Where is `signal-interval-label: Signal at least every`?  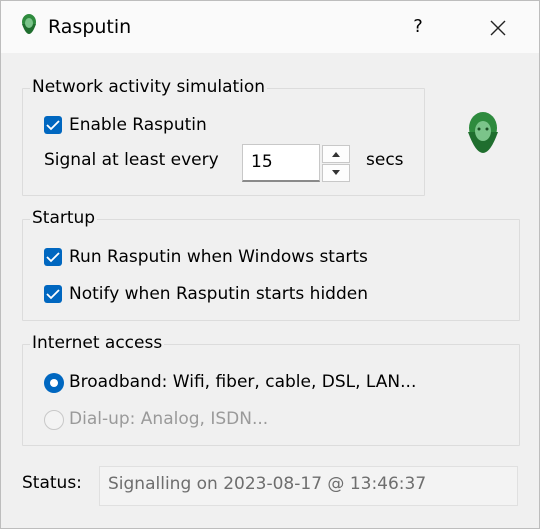
signal-interval-label: Signal at least every is located at coordinates (131, 160).